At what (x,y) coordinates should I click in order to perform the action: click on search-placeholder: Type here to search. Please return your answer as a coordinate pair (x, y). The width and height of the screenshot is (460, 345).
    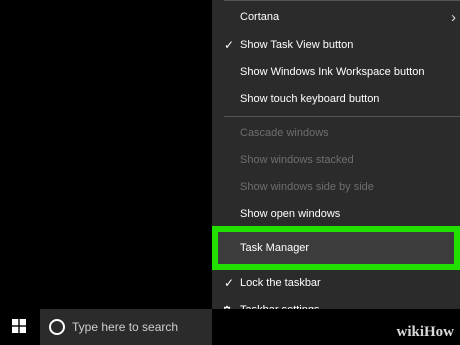
    Looking at the image, I should click on (125, 327).